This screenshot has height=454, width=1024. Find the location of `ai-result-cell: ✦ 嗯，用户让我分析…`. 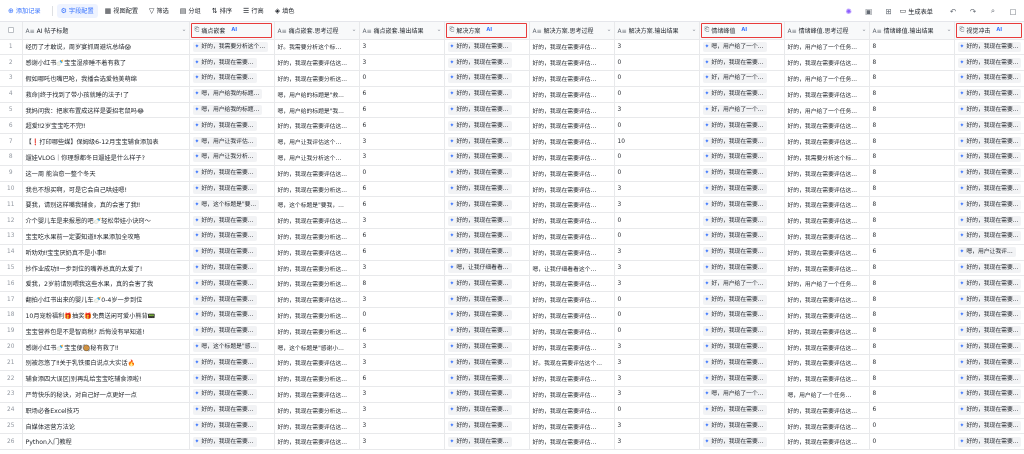

ai-result-cell: ✦ 嗯，用户让我分析… is located at coordinates (232, 157).